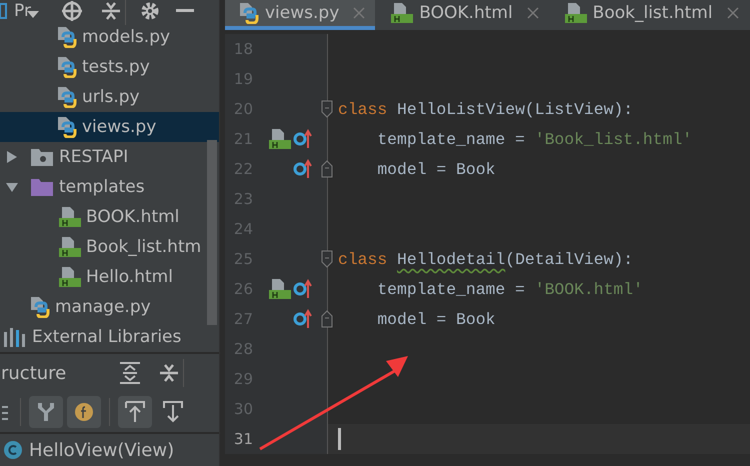 This screenshot has height=466, width=750. I want to click on locate-target-icon, so click(71, 11).